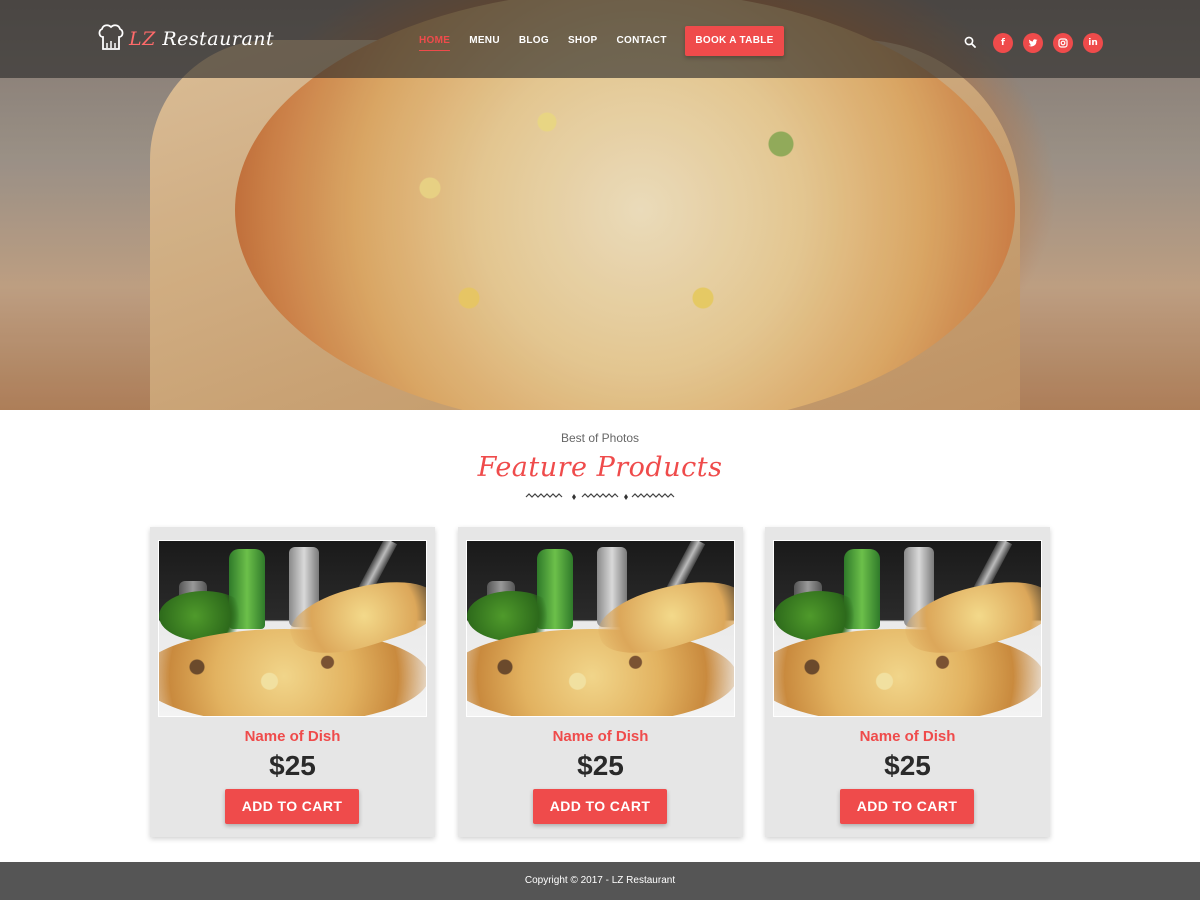 This screenshot has height=900, width=1200. Describe the element at coordinates (1003, 43) in the screenshot. I see `facebook-icon: f` at that location.